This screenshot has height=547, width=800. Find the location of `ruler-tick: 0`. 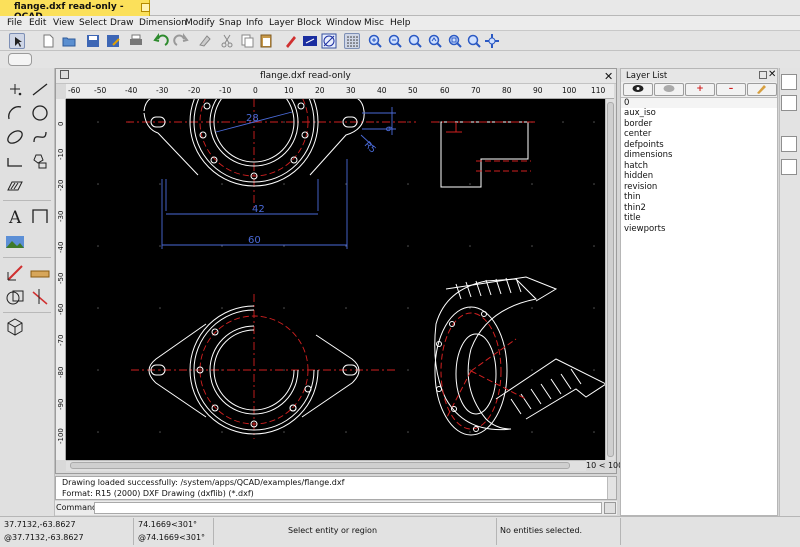

ruler-tick: 0 is located at coordinates (255, 90).